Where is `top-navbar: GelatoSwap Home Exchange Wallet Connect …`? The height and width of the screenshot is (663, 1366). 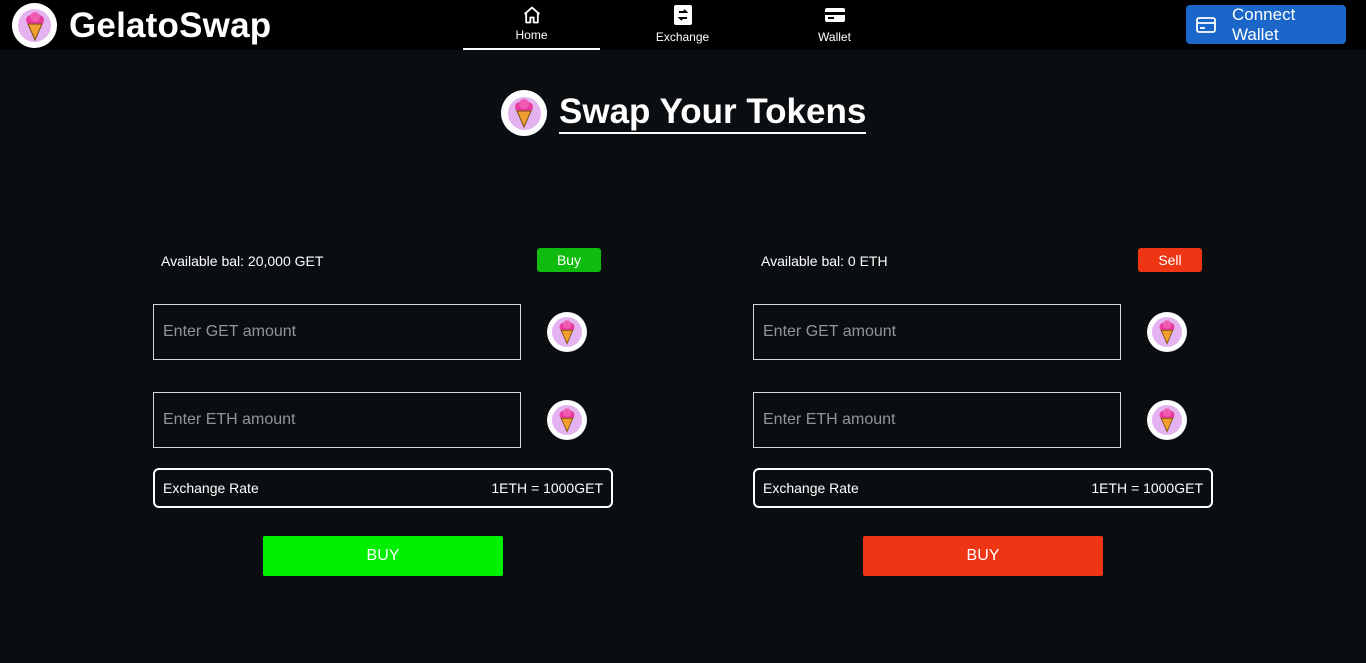 top-navbar: GelatoSwap Home Exchange Wallet Connect … is located at coordinates (683, 25).